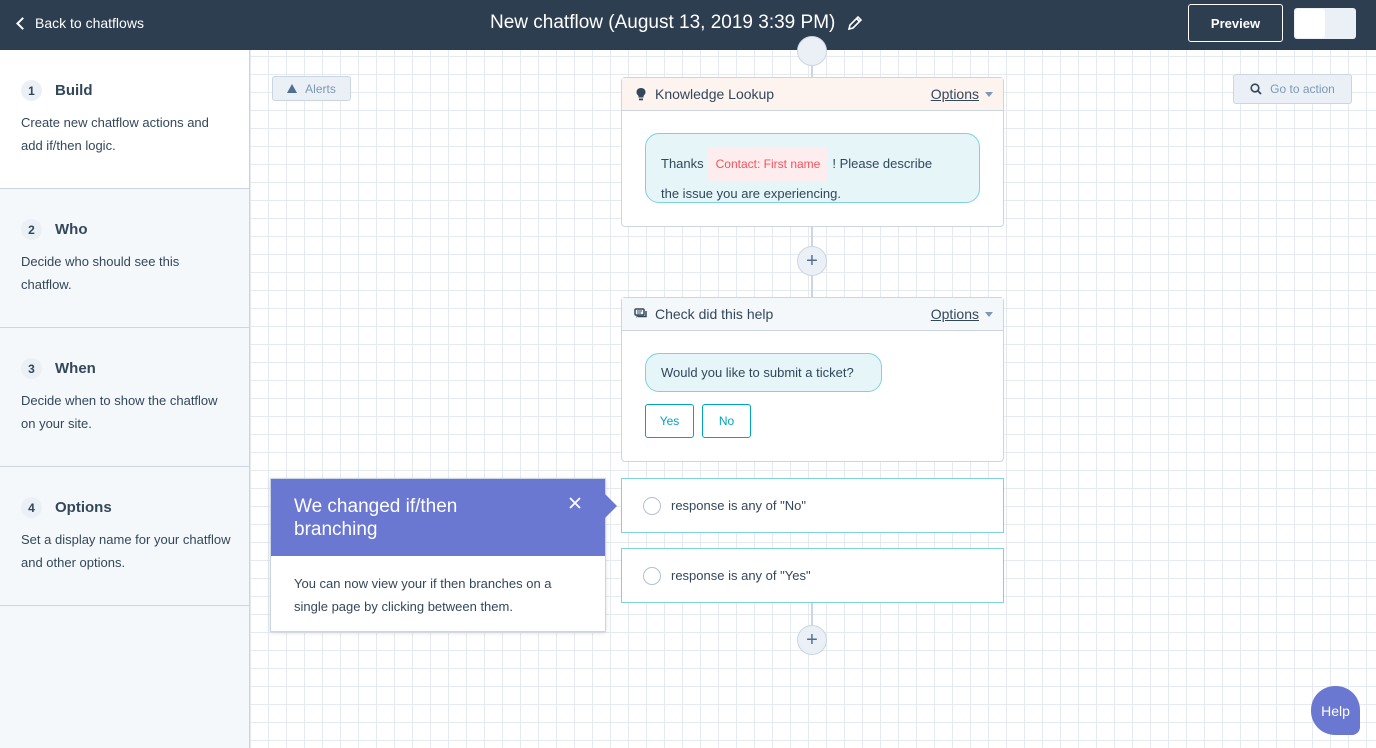 The image size is (1376, 748). Describe the element at coordinates (31, 229) in the screenshot. I see `step-number: 2` at that location.